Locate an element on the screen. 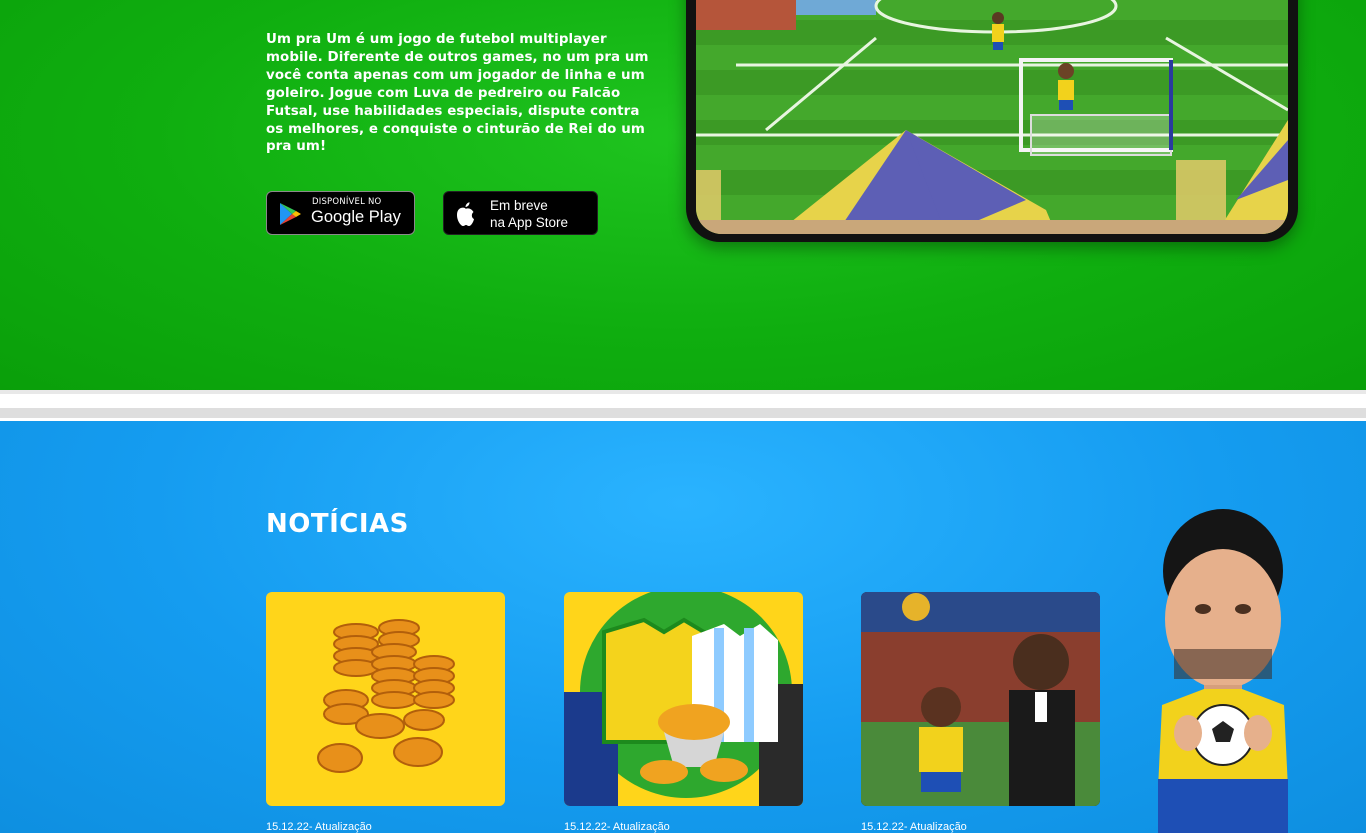 The image size is (1366, 833). news-card-jerseys is located at coordinates (683, 699).